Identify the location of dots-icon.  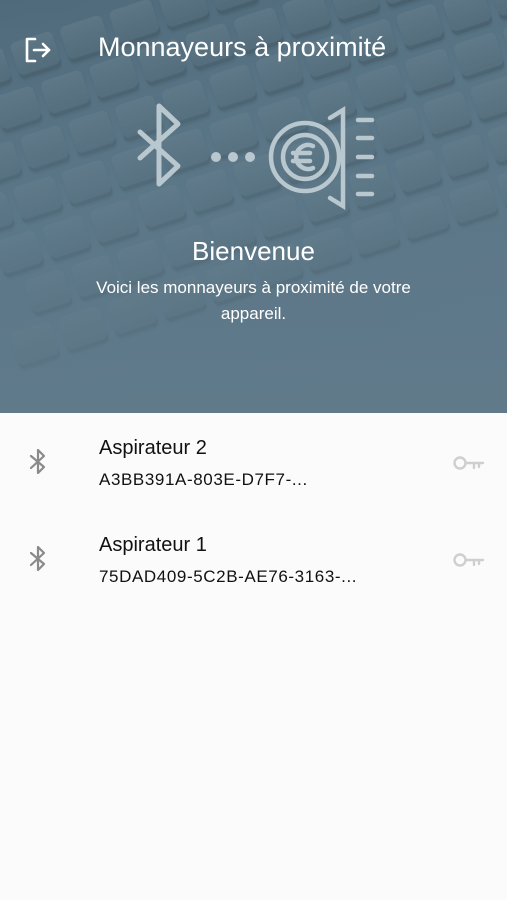
(233, 157).